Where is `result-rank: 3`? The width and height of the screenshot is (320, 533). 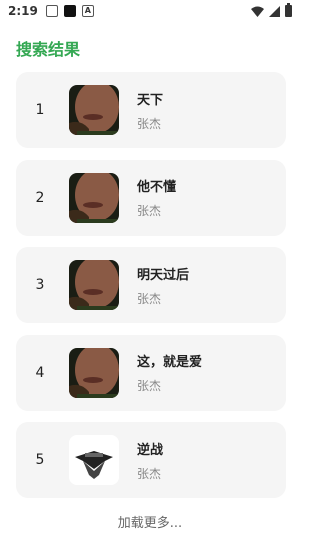
result-rank: 3 is located at coordinates (40, 285).